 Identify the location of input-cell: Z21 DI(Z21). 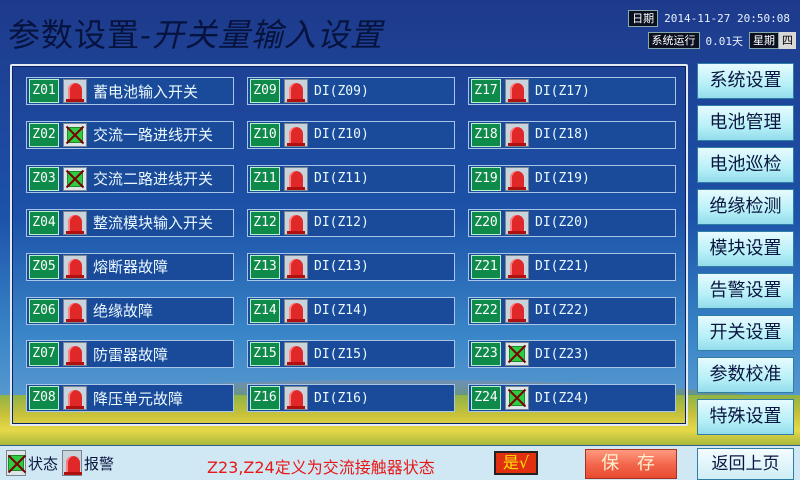
(572, 266).